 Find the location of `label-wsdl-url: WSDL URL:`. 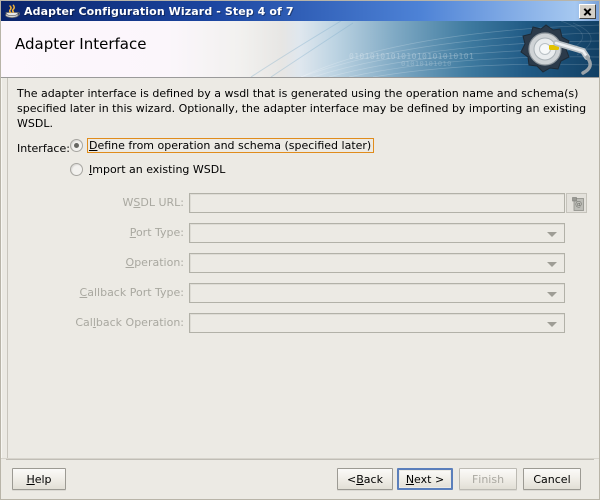

label-wsdl-url: WSDL URL: is located at coordinates (154, 202).